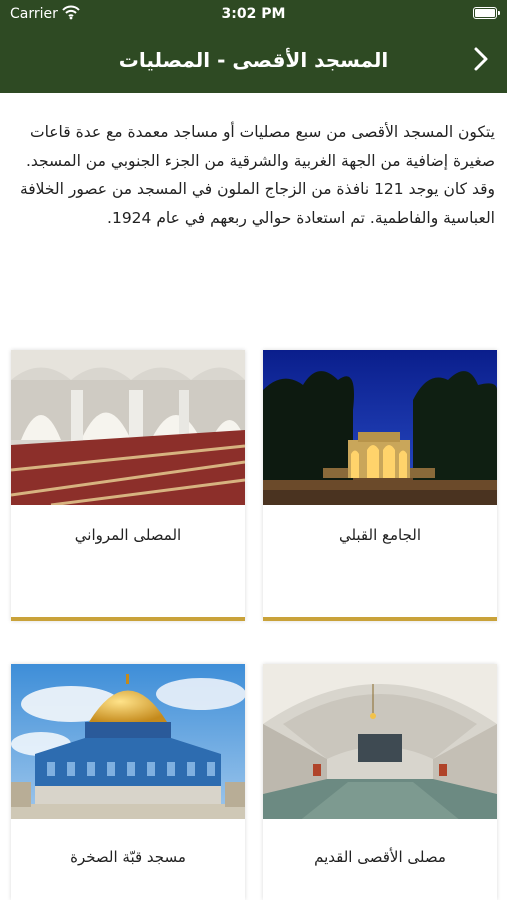 The width and height of the screenshot is (507, 900). I want to click on qibli-mosque-photo, so click(380, 427).